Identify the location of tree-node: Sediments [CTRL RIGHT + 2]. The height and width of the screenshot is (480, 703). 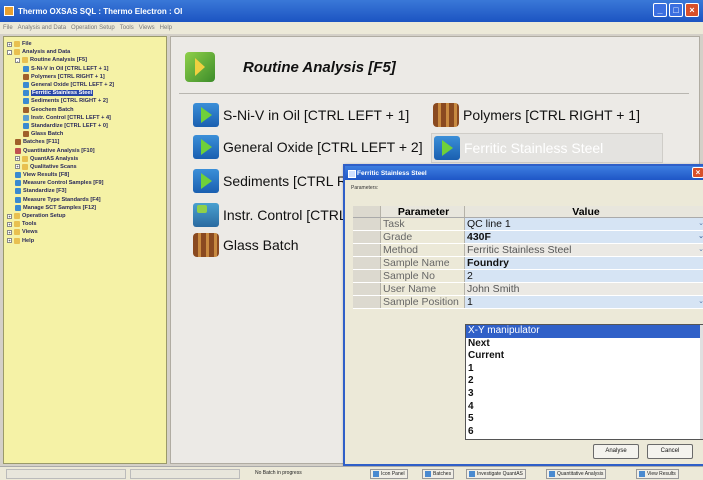
(85, 101).